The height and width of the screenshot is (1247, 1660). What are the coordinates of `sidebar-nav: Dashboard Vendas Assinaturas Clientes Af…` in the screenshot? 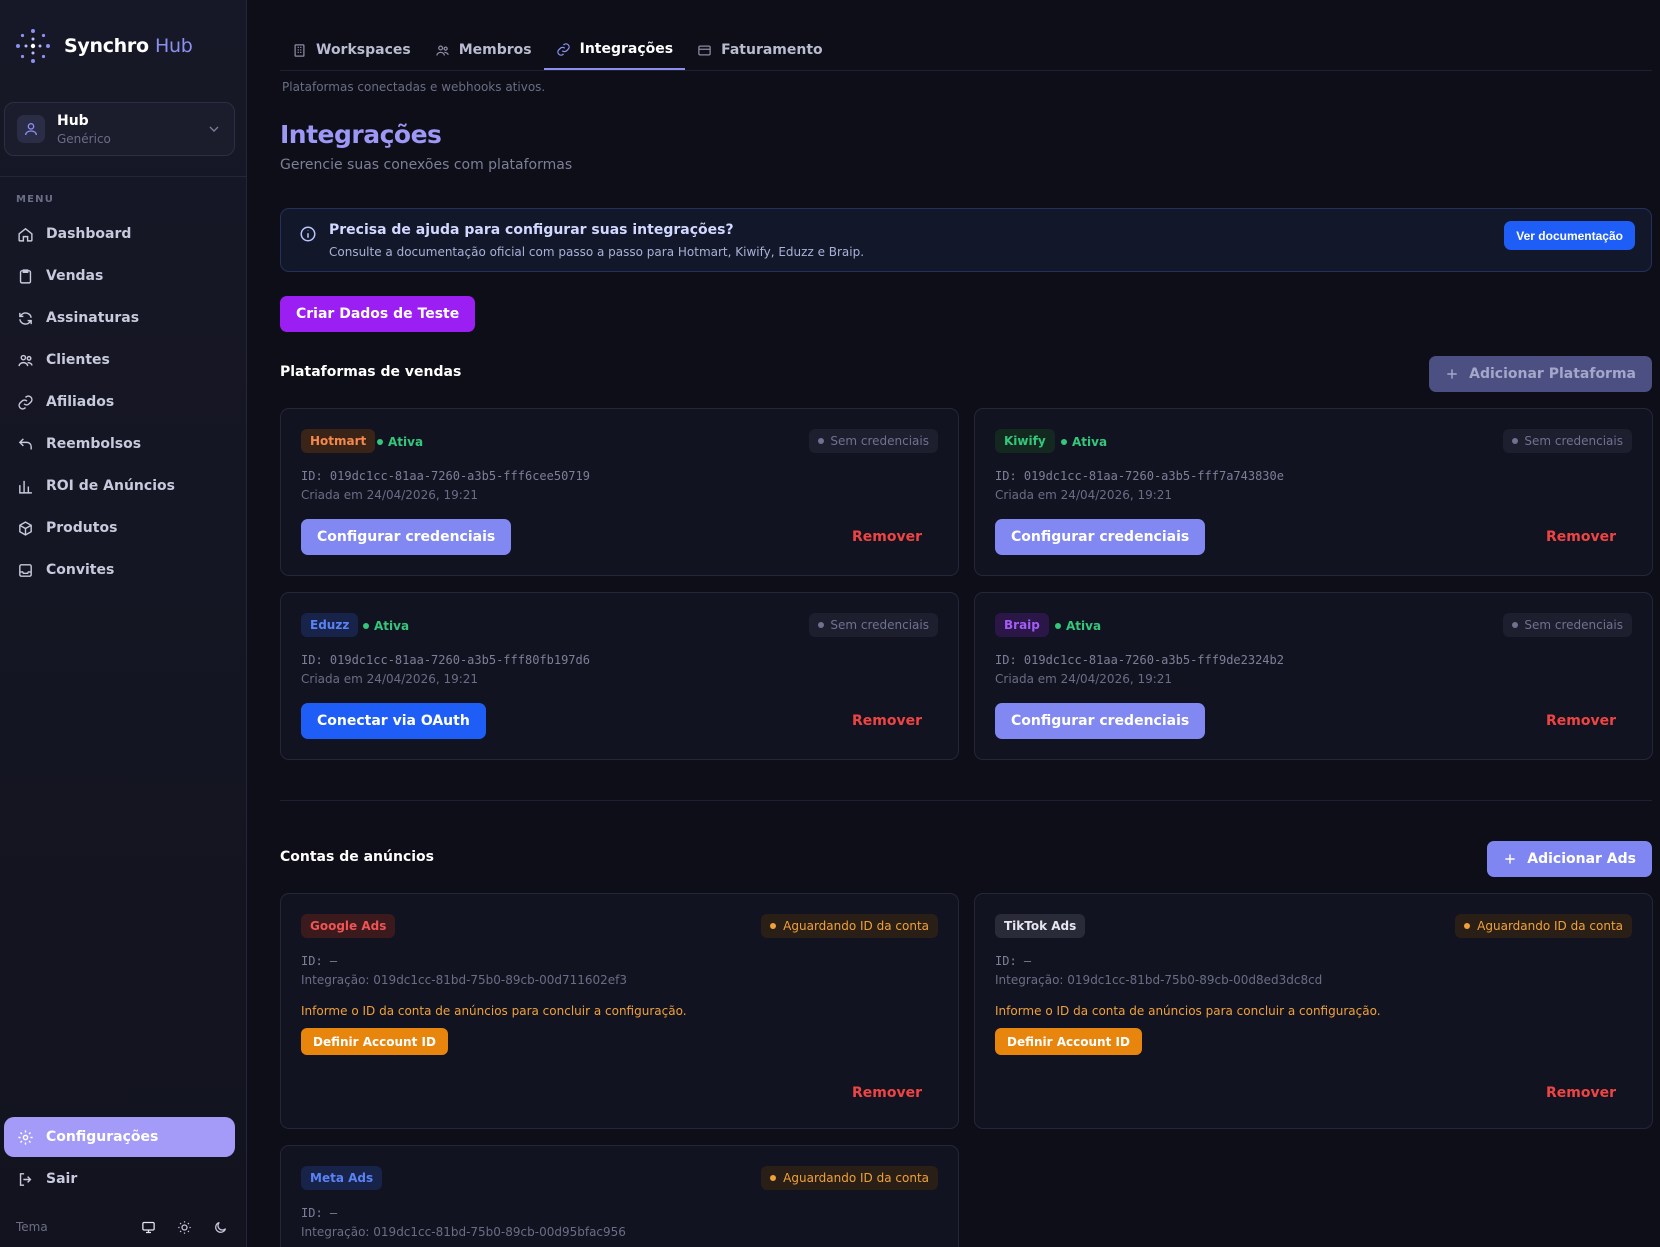 It's located at (119, 403).